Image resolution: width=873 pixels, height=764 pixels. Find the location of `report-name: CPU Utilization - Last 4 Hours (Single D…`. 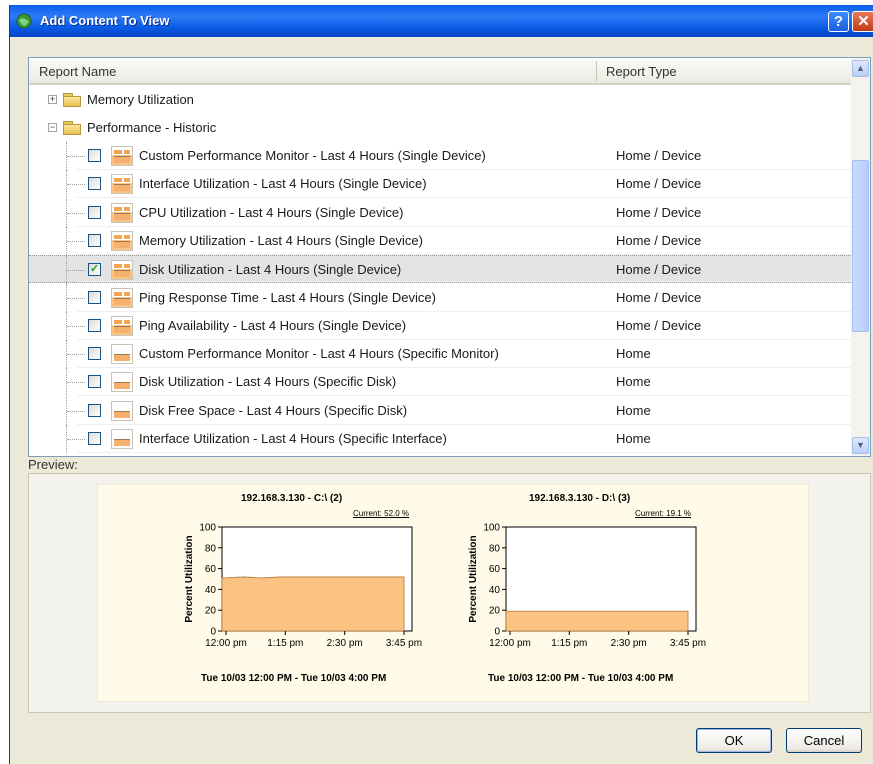

report-name: CPU Utilization - Last 4 Hours (Single D… is located at coordinates (271, 212).